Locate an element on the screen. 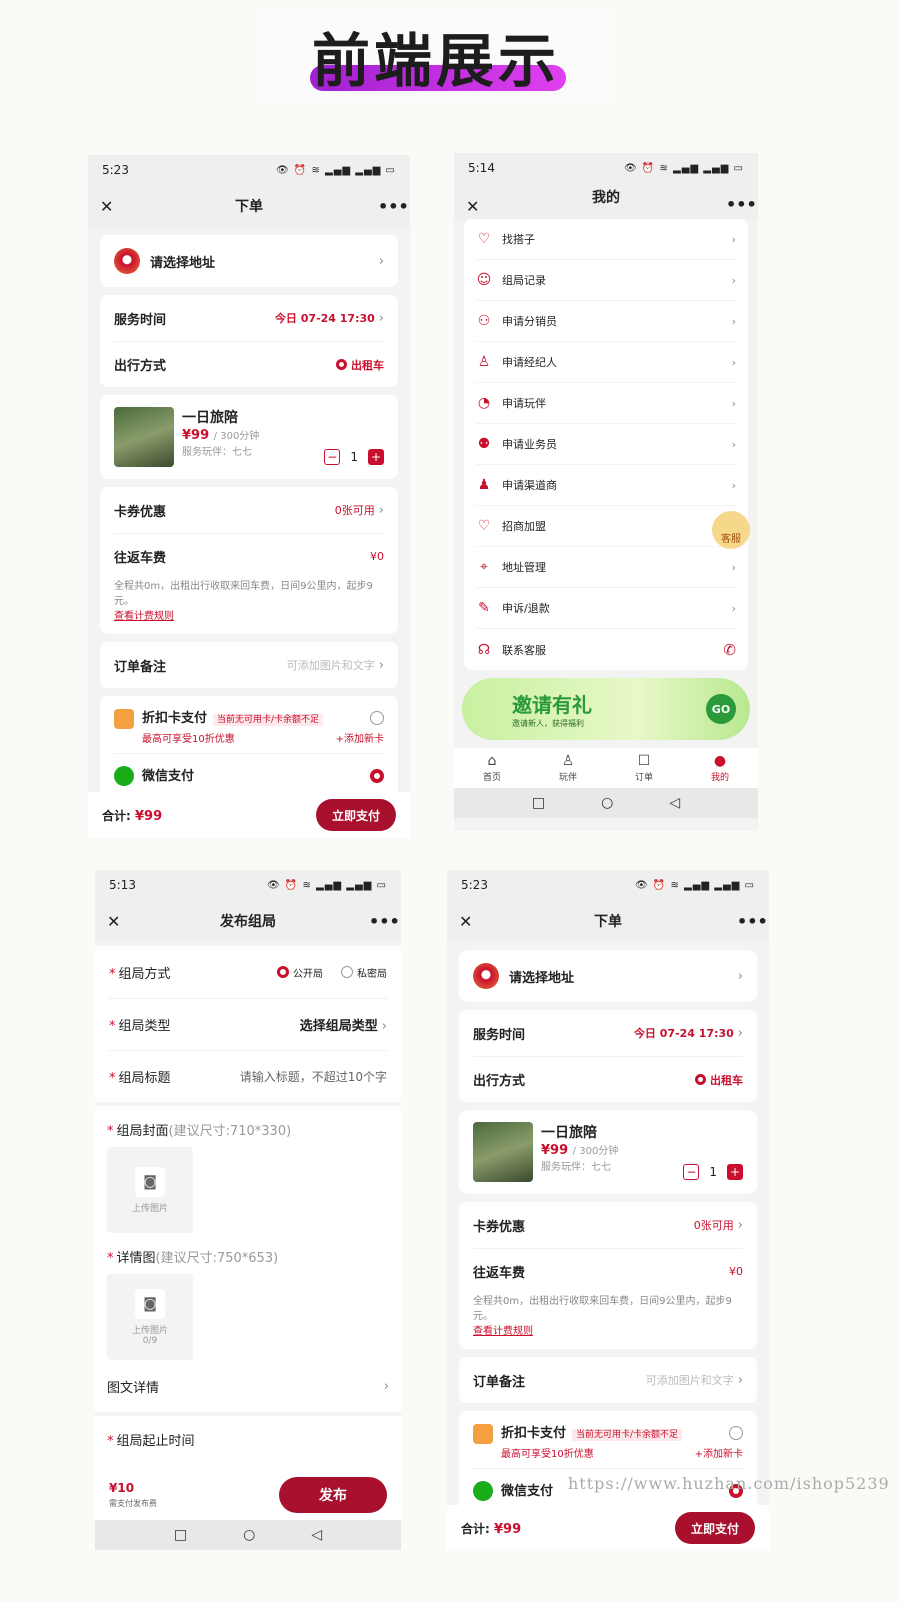 This screenshot has width=900, height=1602. mode-public-option: 公开局 is located at coordinates (300, 972).